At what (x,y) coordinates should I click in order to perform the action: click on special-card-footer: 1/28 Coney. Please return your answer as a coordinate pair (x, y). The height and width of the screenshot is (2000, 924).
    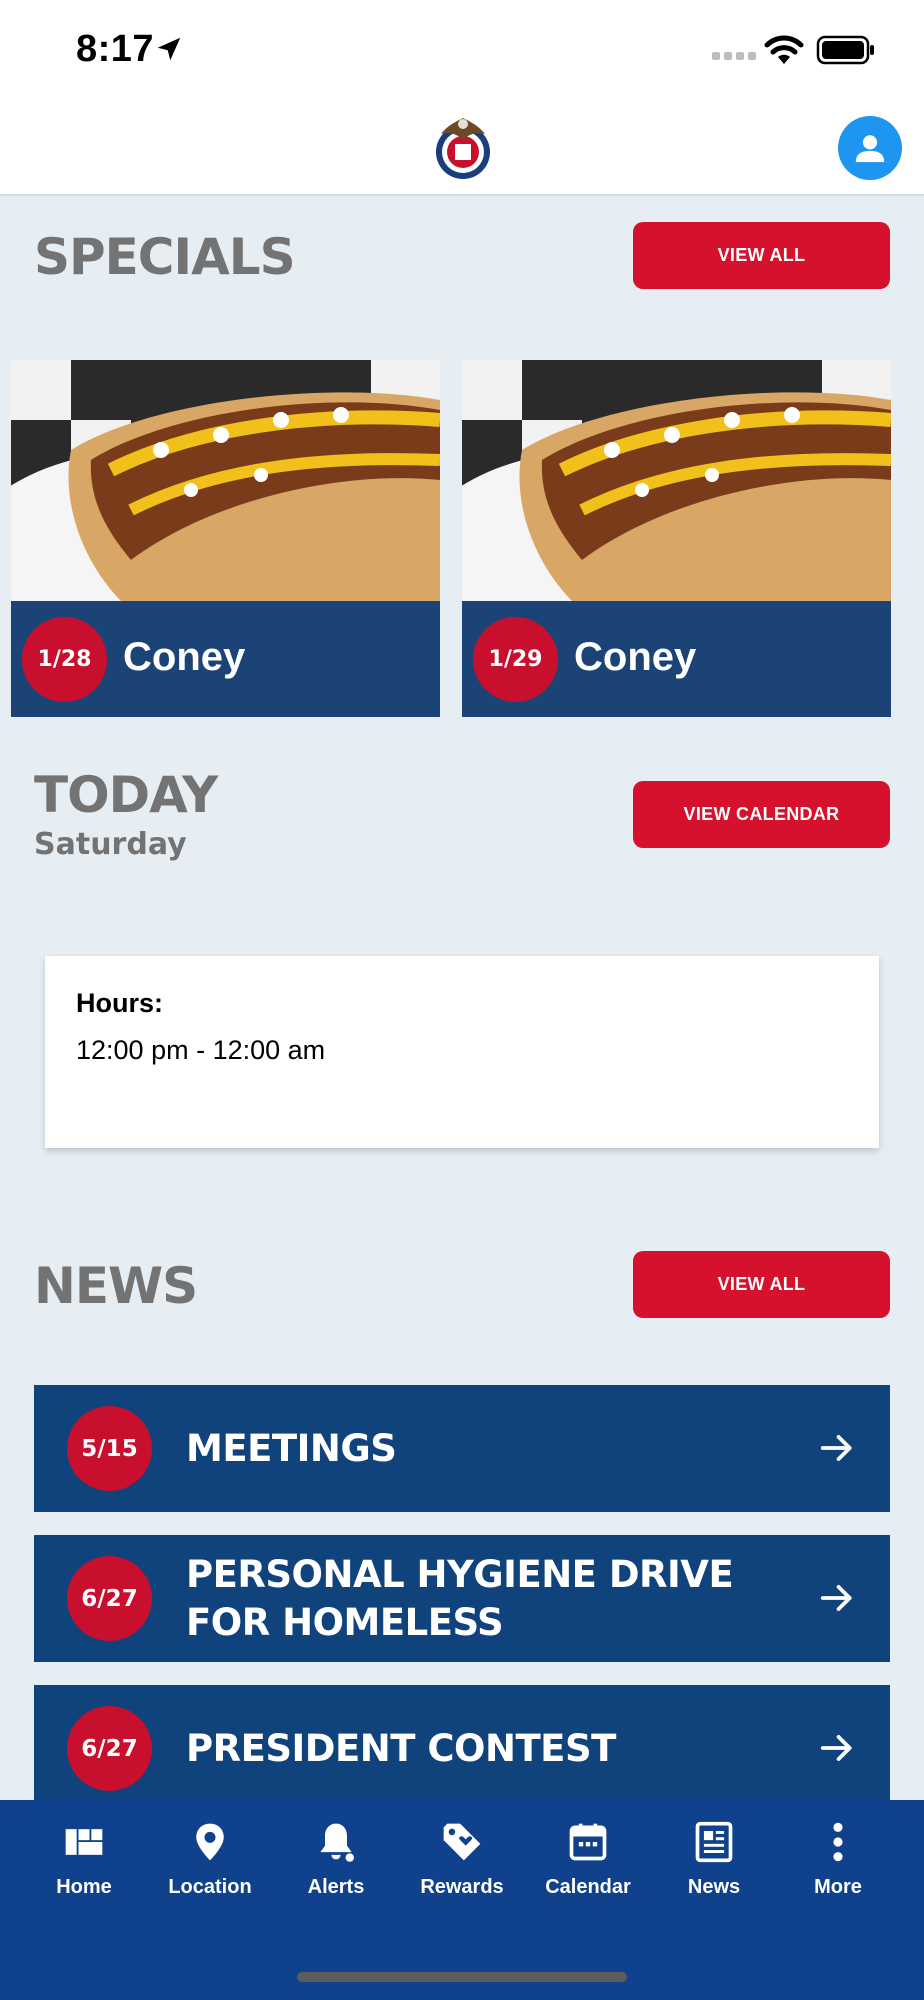
    Looking at the image, I should click on (225, 659).